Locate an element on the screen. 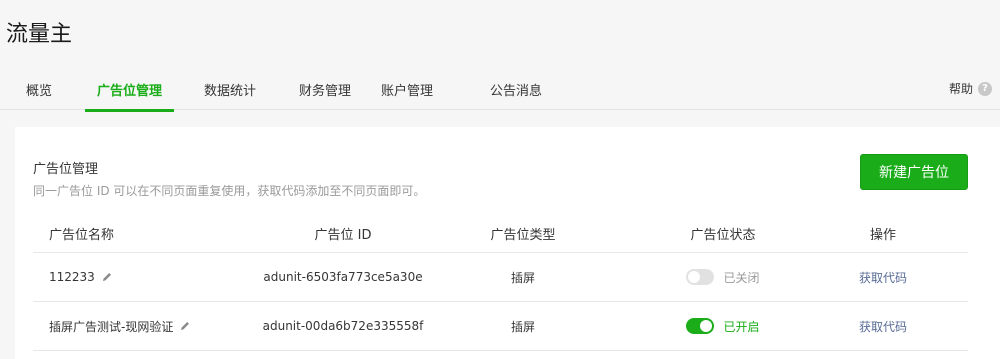 The height and width of the screenshot is (359, 1000). tab-account-management: 账户管理 is located at coordinates (407, 95).